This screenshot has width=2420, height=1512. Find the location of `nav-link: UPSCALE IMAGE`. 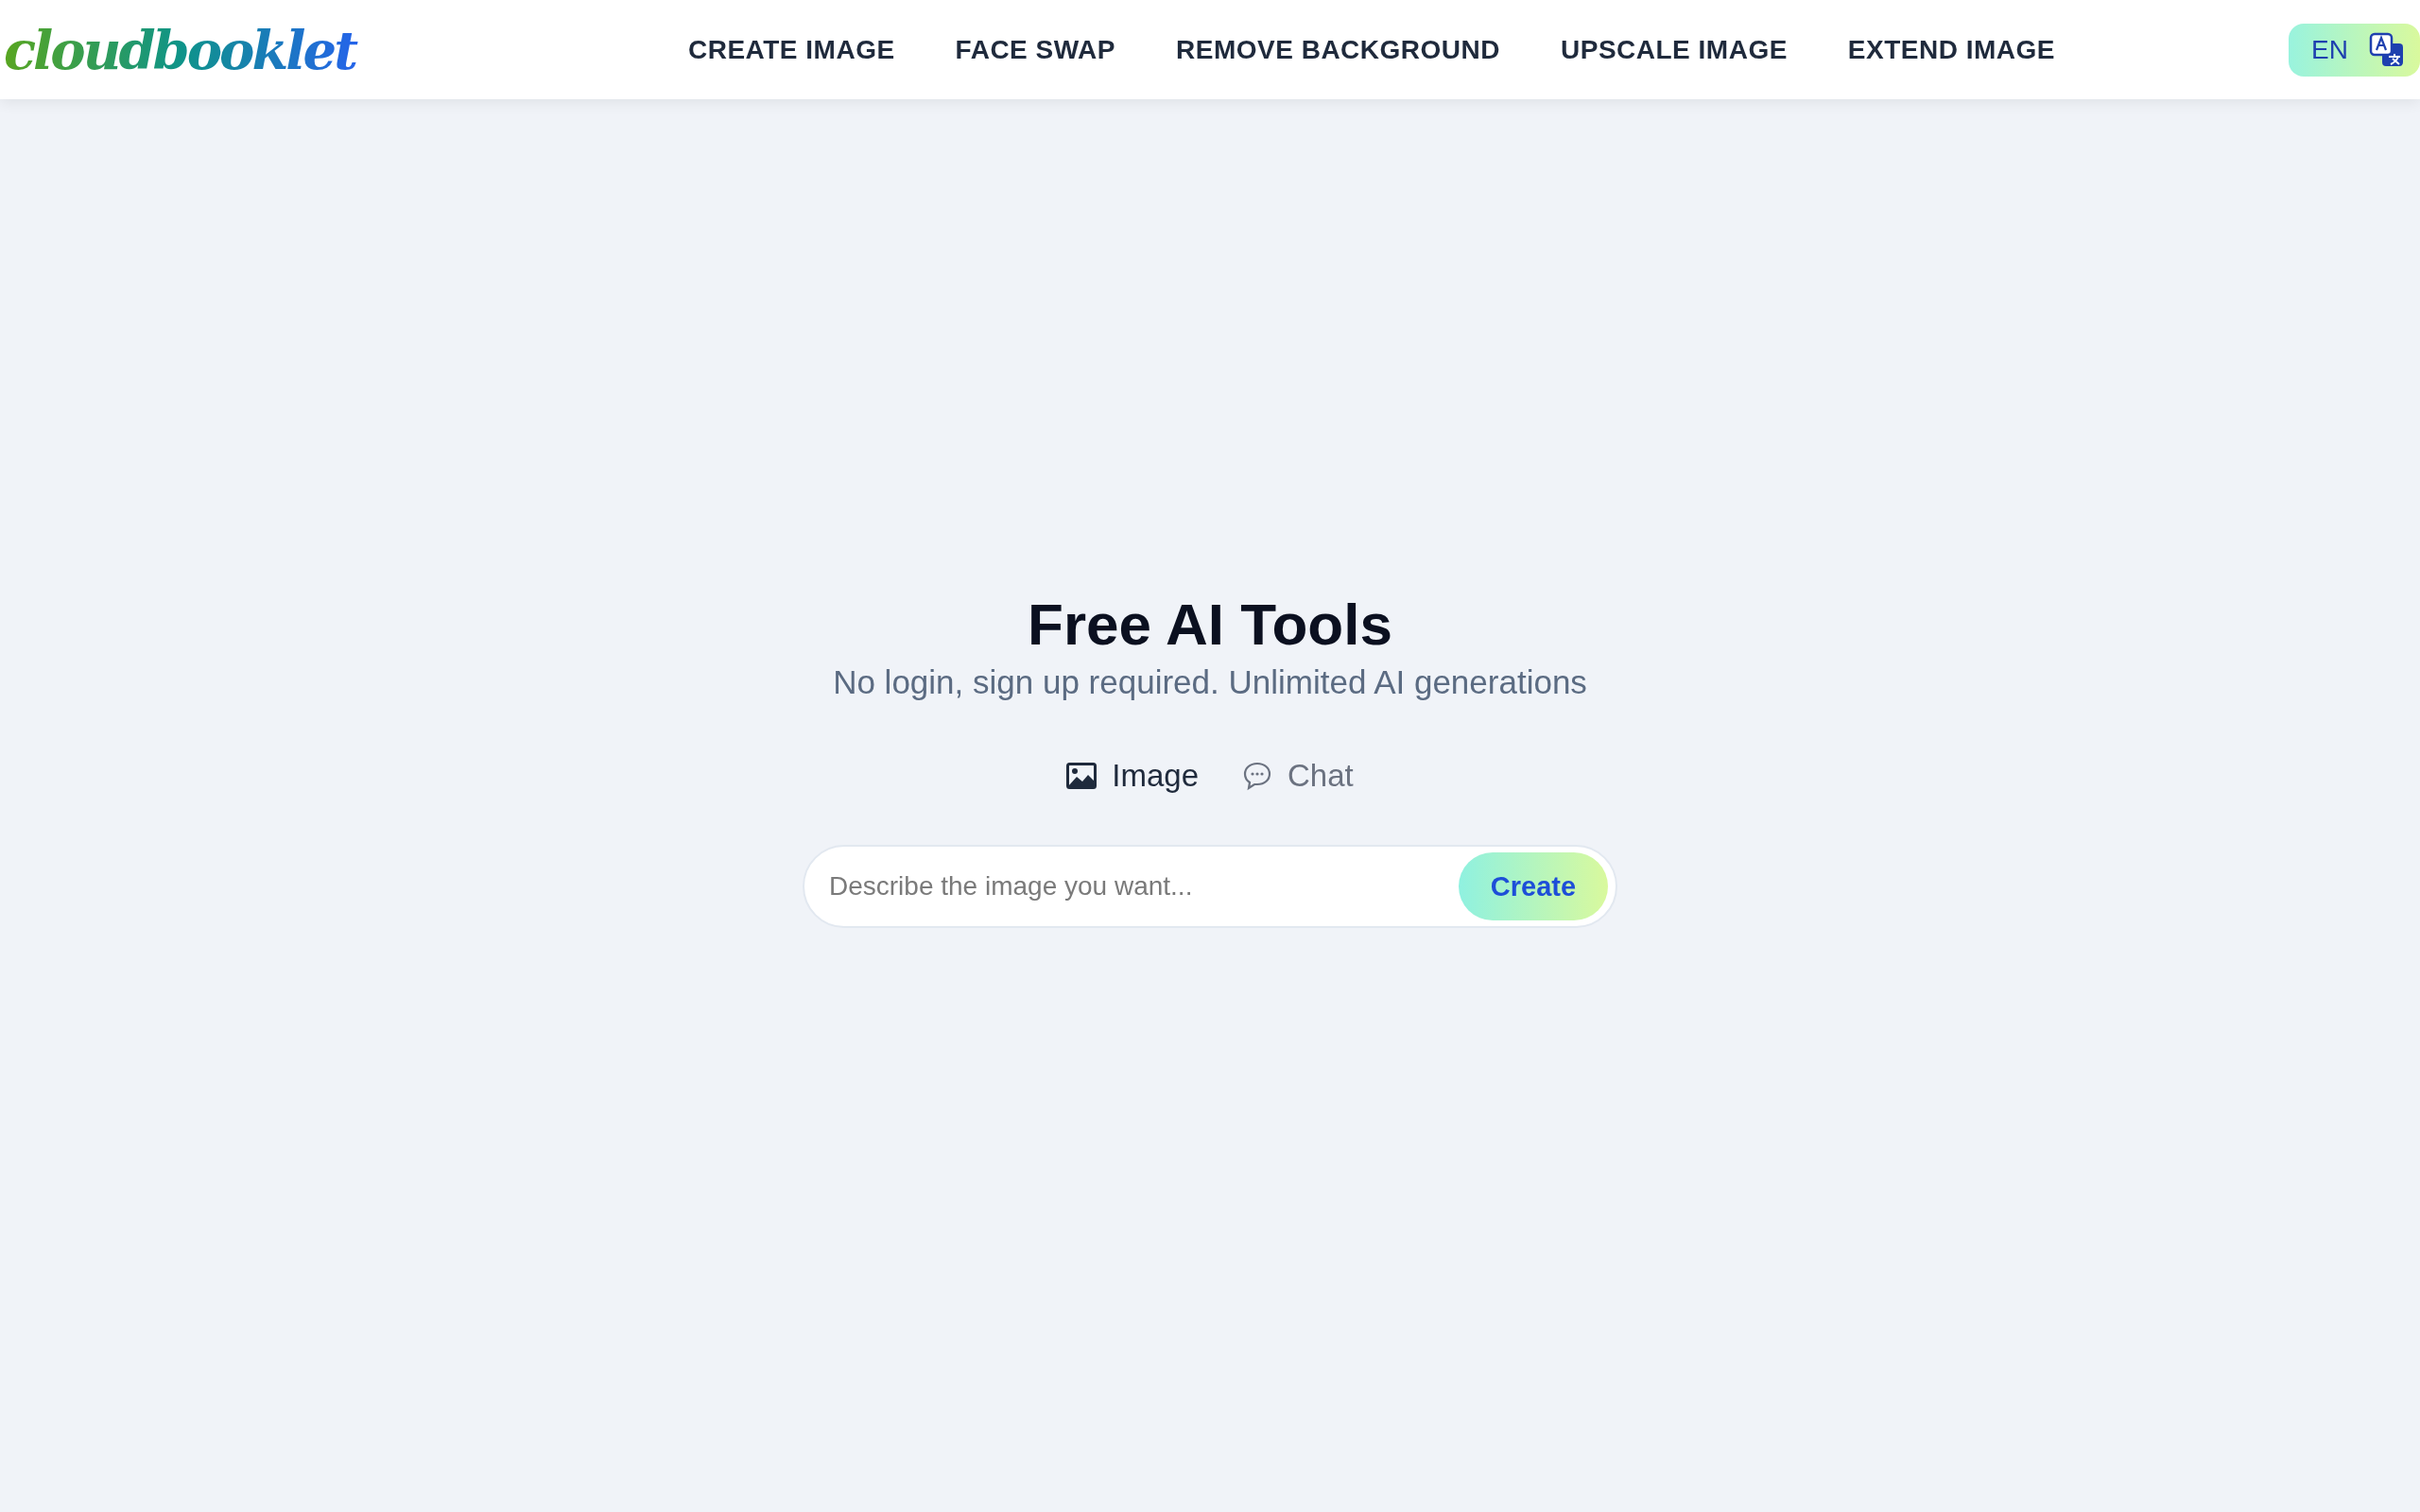

nav-link: UPSCALE IMAGE is located at coordinates (1674, 49).